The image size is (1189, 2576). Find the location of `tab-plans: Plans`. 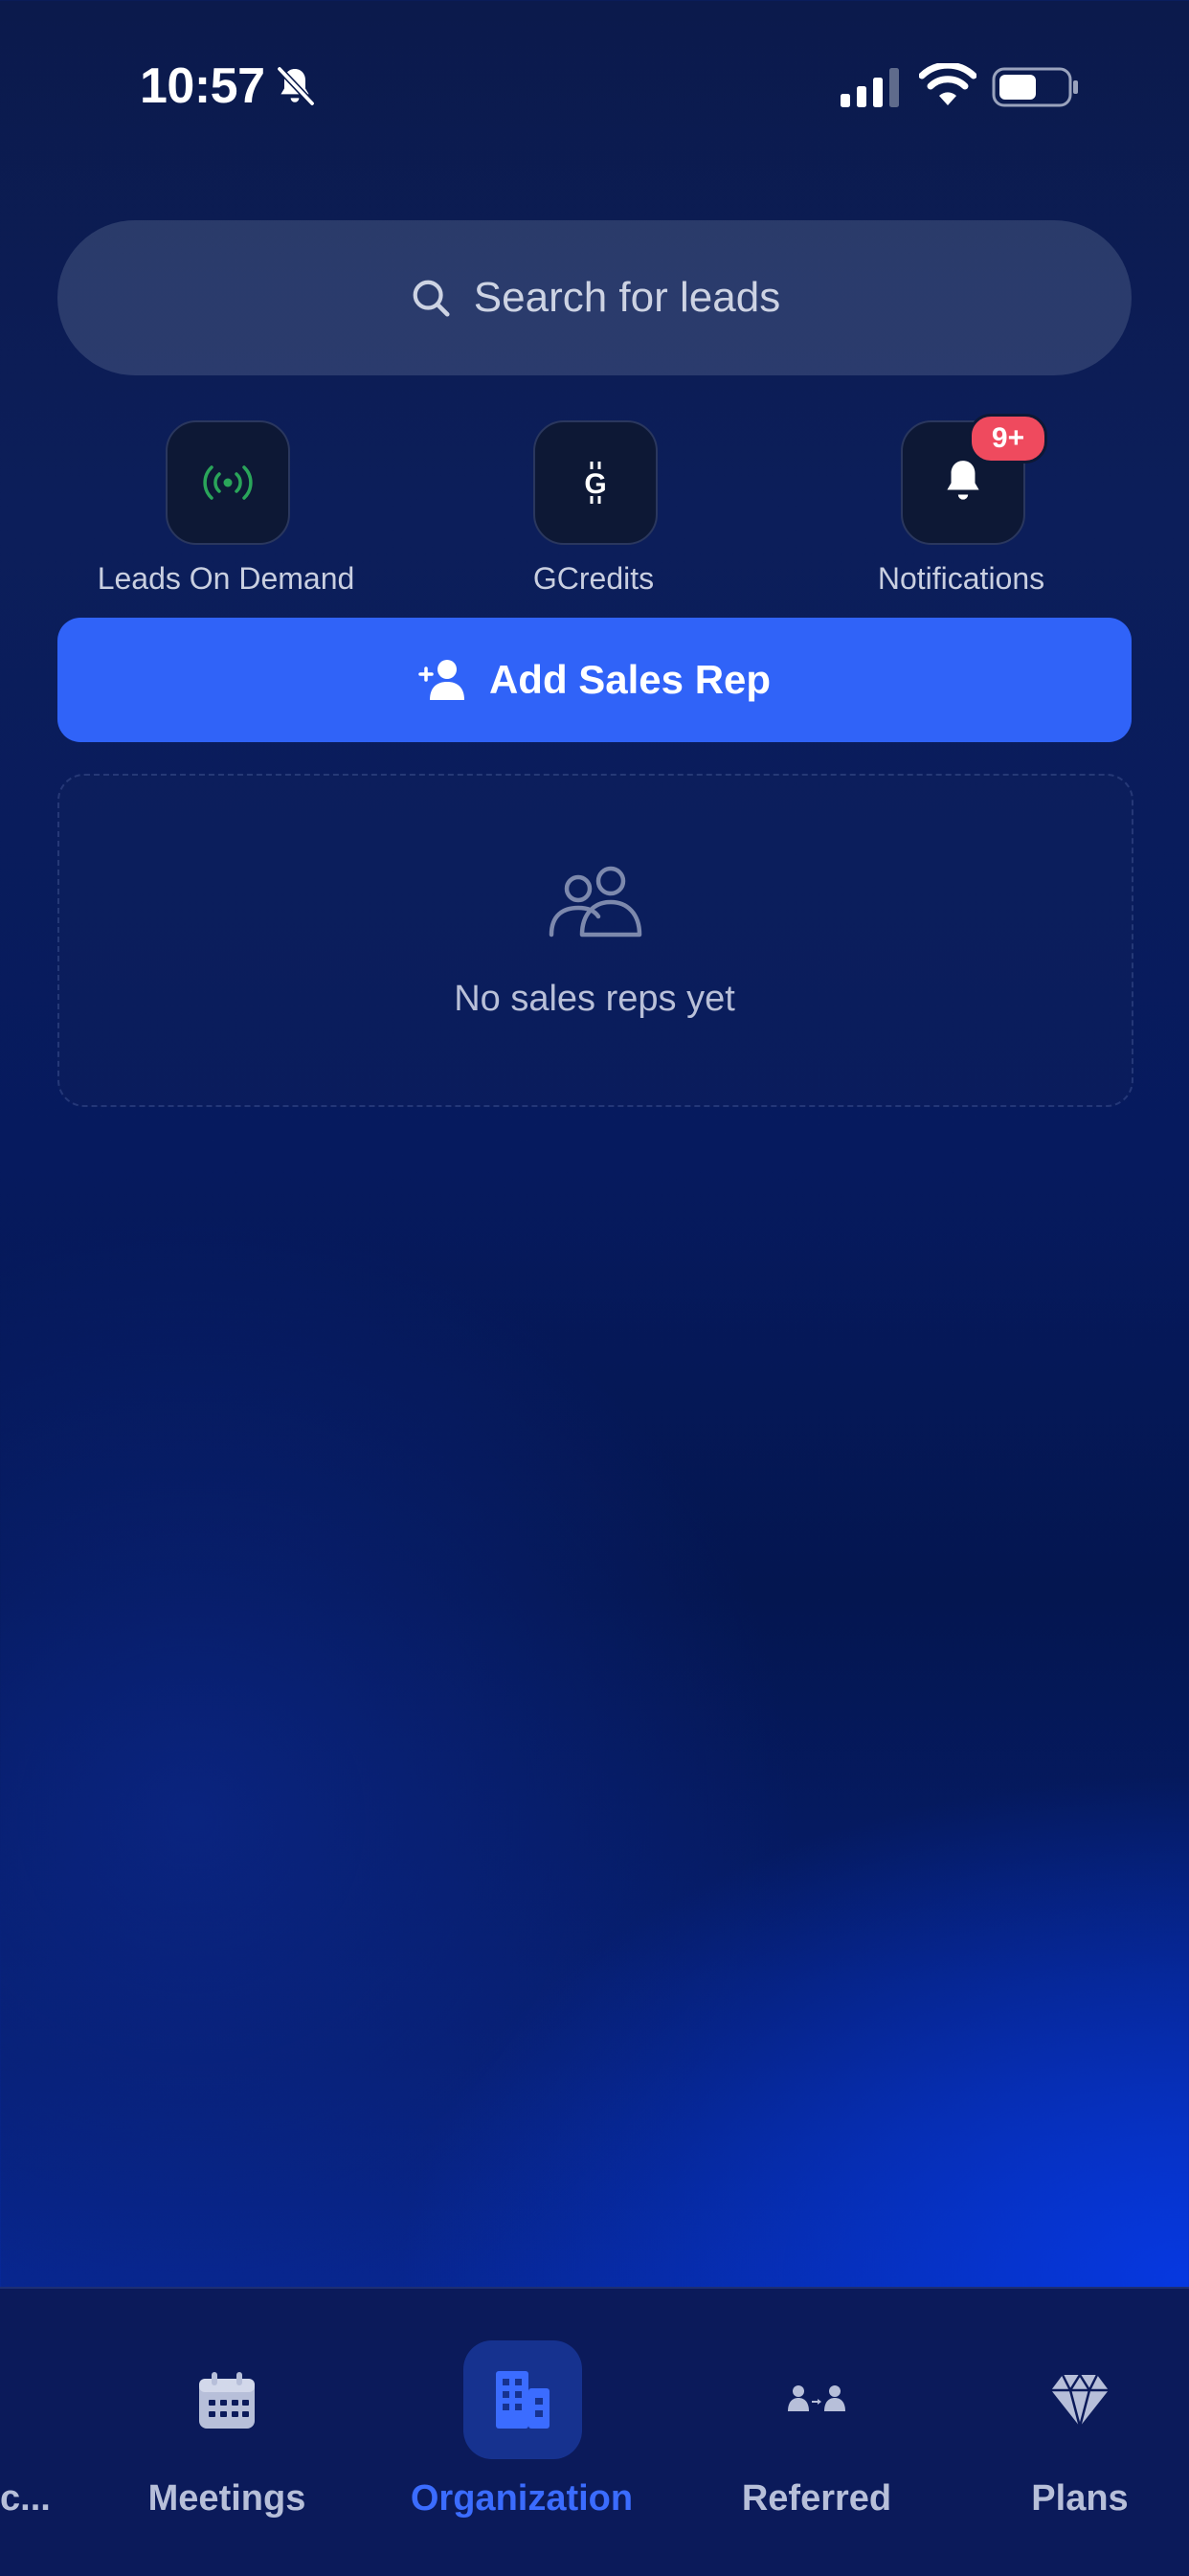

tab-plans: Plans is located at coordinates (1077, 2499).